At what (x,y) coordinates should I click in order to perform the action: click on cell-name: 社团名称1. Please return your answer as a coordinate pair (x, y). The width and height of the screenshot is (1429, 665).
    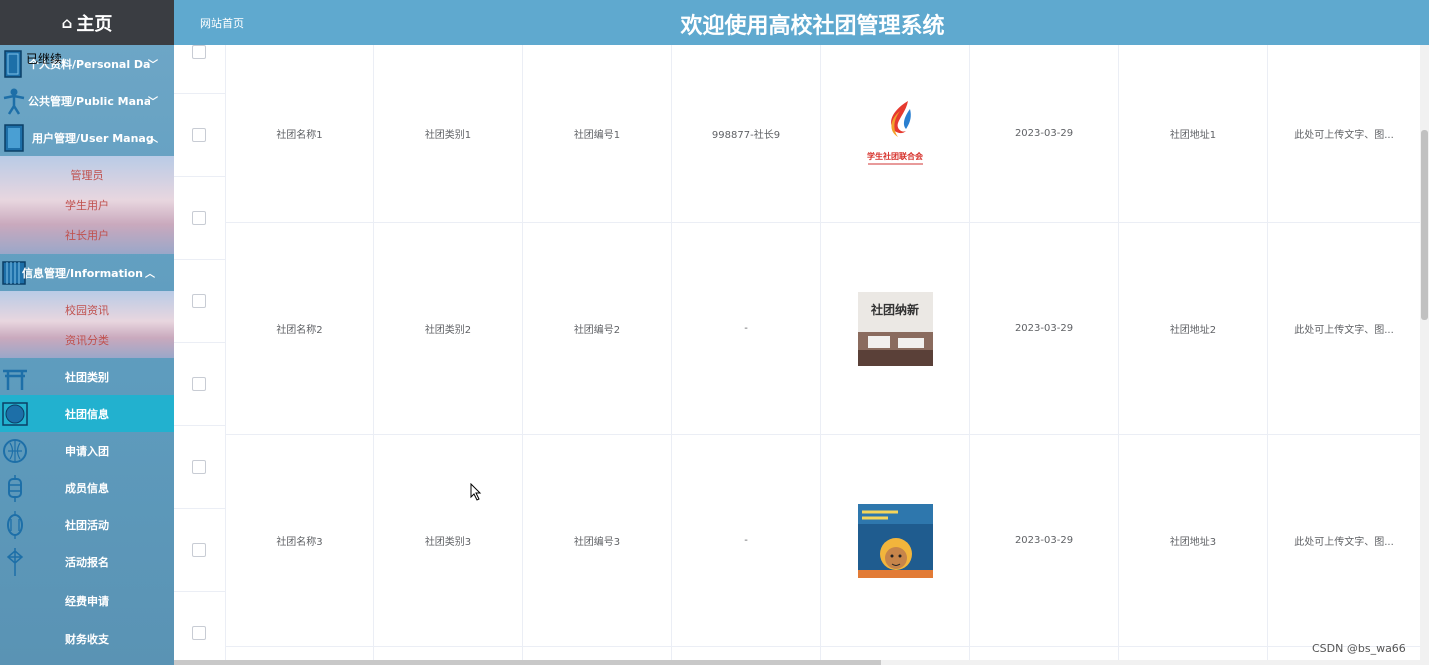
    Looking at the image, I should click on (300, 133).